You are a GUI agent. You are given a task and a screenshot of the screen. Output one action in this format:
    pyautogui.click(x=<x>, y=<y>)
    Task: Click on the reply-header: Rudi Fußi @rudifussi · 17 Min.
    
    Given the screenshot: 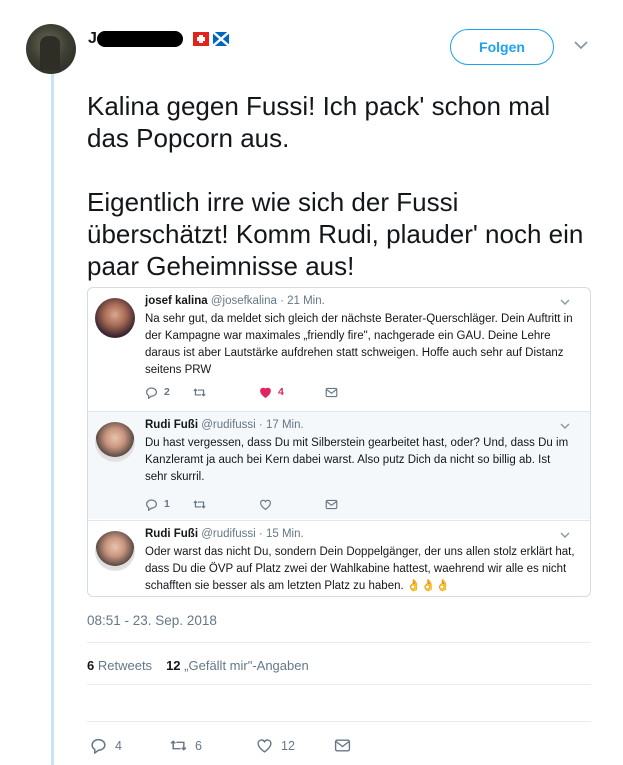 What is the action you would take?
    pyautogui.click(x=224, y=425)
    